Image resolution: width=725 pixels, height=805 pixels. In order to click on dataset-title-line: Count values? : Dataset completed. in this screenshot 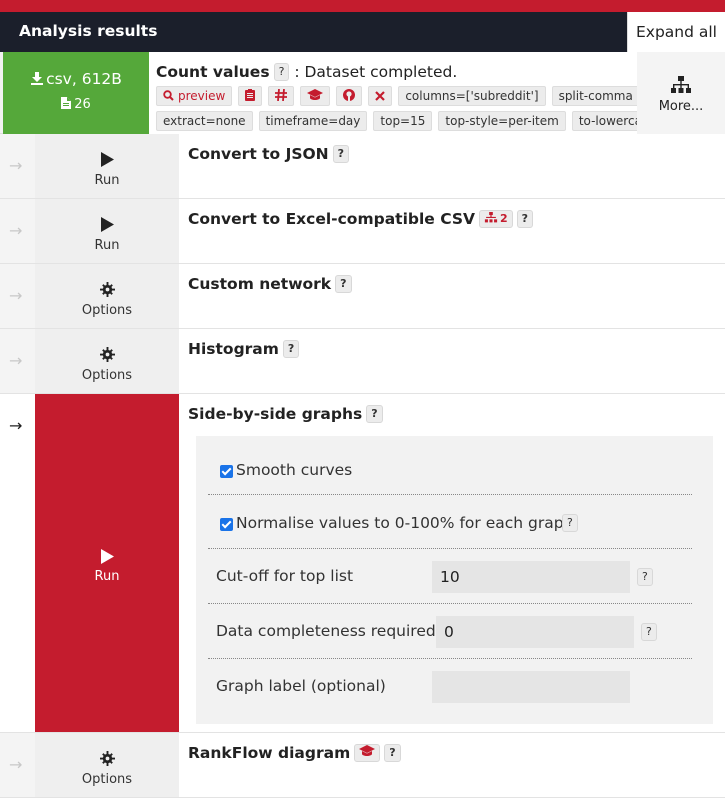, I will do `click(306, 72)`.